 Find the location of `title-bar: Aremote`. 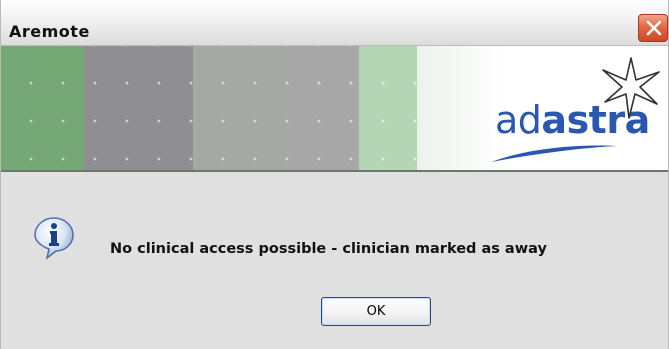

title-bar: Aremote is located at coordinates (334, 23).